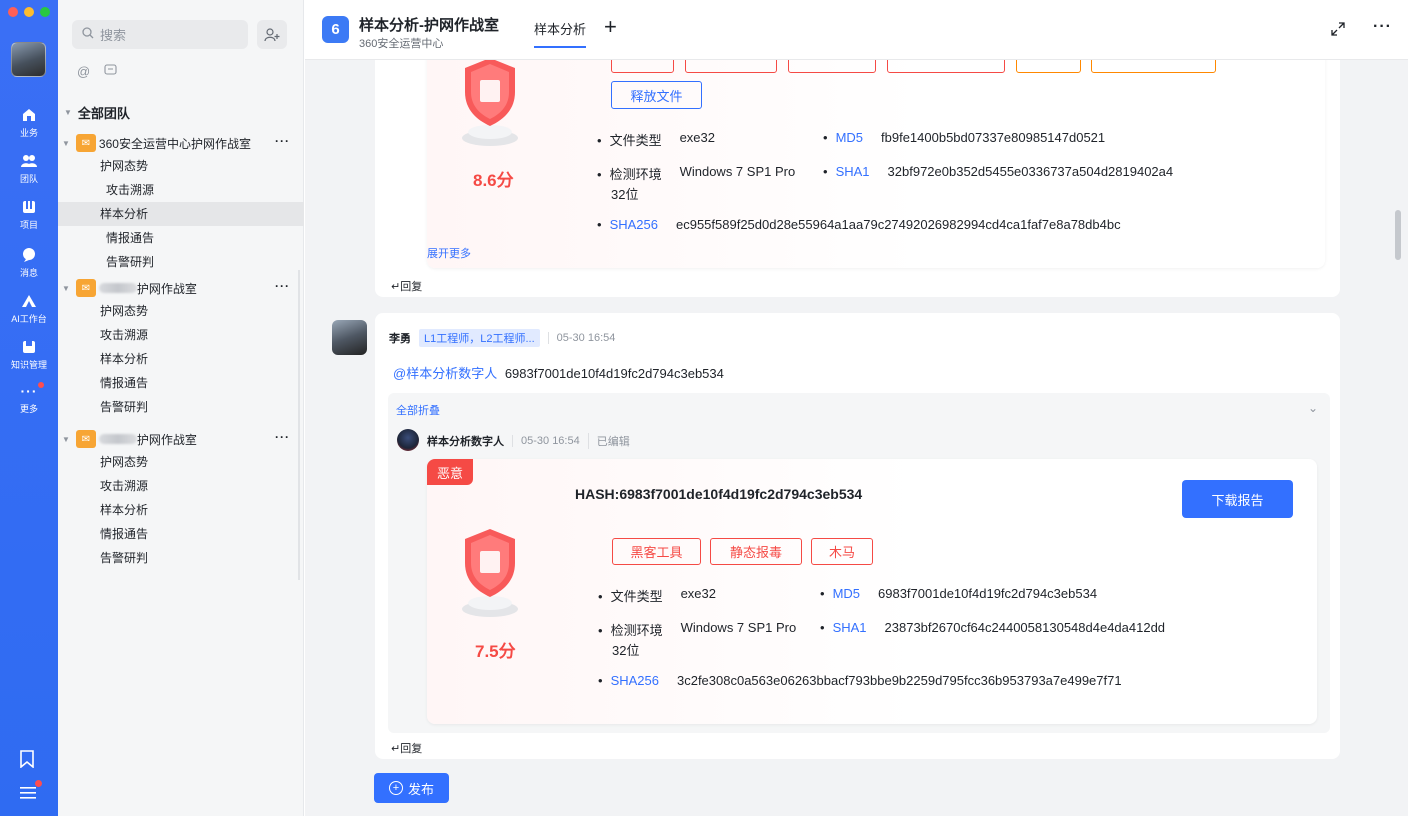 The width and height of the screenshot is (1408, 816). What do you see at coordinates (29, 161) in the screenshot?
I see `team-icon` at bounding box center [29, 161].